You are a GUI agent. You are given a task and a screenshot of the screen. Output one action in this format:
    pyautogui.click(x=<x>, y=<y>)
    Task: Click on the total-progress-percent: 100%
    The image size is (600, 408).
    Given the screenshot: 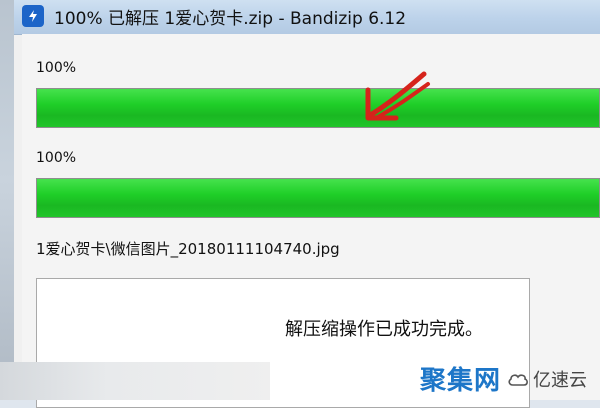 What is the action you would take?
    pyautogui.click(x=56, y=158)
    